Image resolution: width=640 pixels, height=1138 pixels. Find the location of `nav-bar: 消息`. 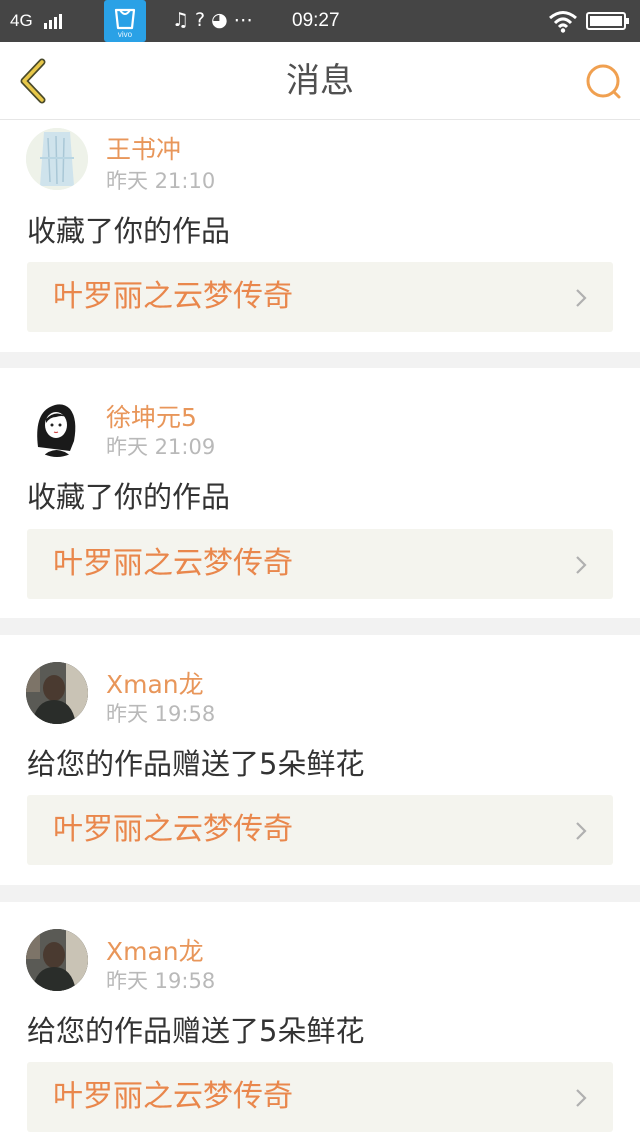

nav-bar: 消息 is located at coordinates (320, 81).